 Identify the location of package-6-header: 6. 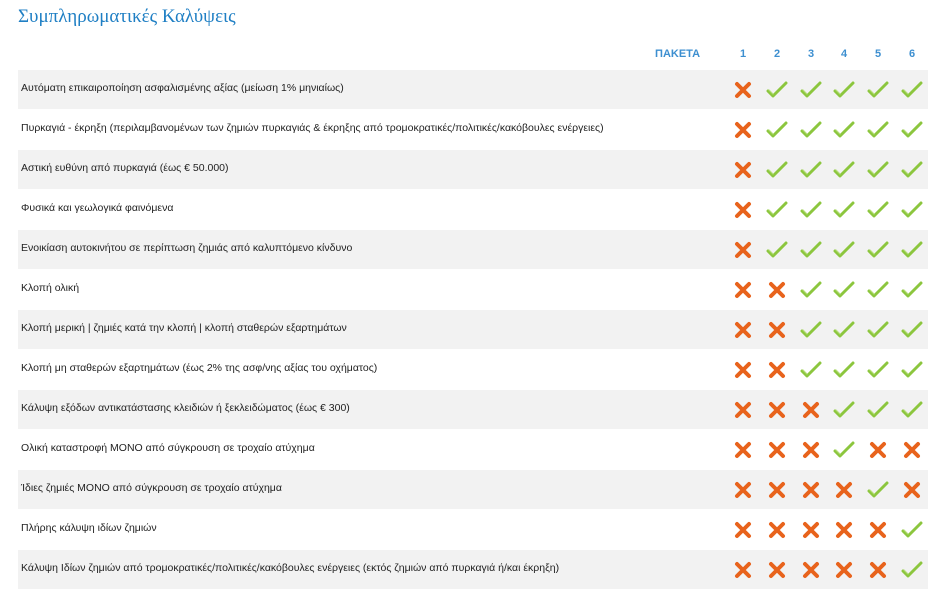
(912, 54).